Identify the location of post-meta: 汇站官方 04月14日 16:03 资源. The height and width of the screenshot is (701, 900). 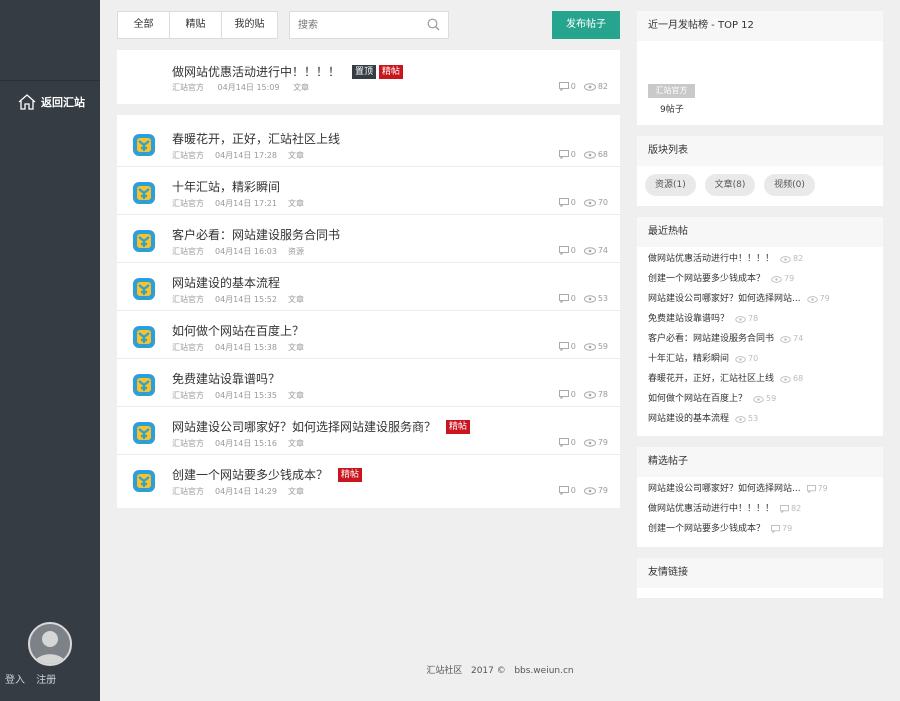
(243, 251).